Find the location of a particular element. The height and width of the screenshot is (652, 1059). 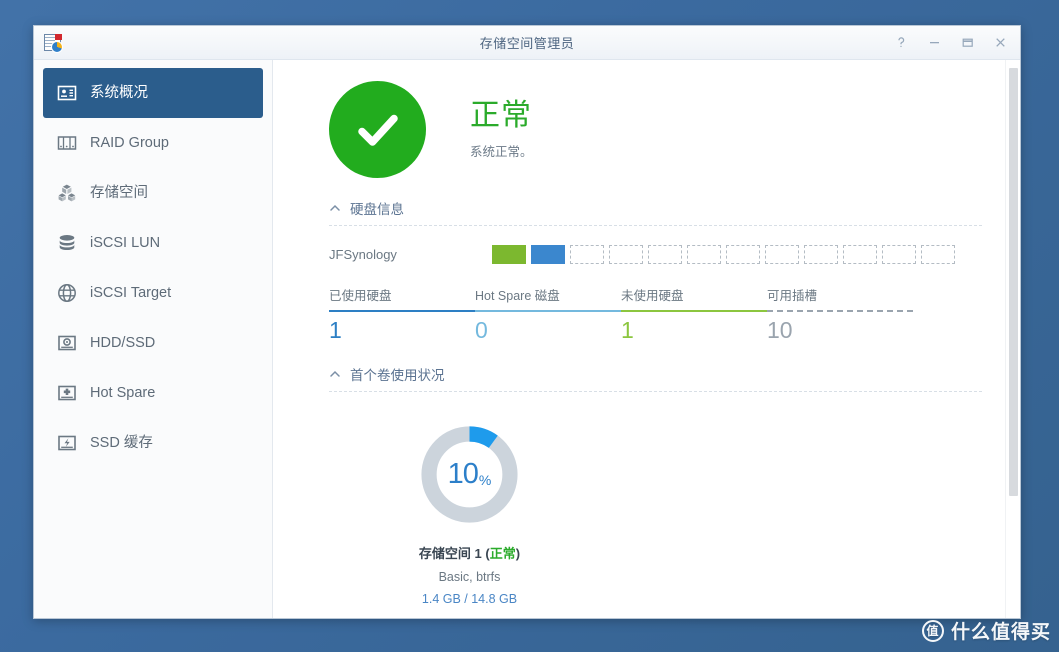

system-status: 正常 系统正常。 is located at coordinates (655, 119).